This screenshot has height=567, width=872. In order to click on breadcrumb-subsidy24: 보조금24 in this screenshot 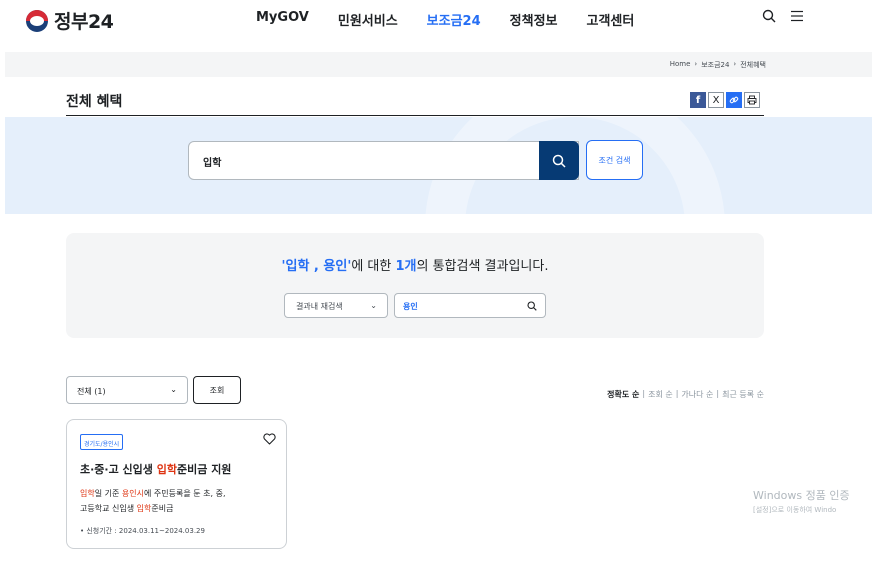, I will do `click(715, 65)`.